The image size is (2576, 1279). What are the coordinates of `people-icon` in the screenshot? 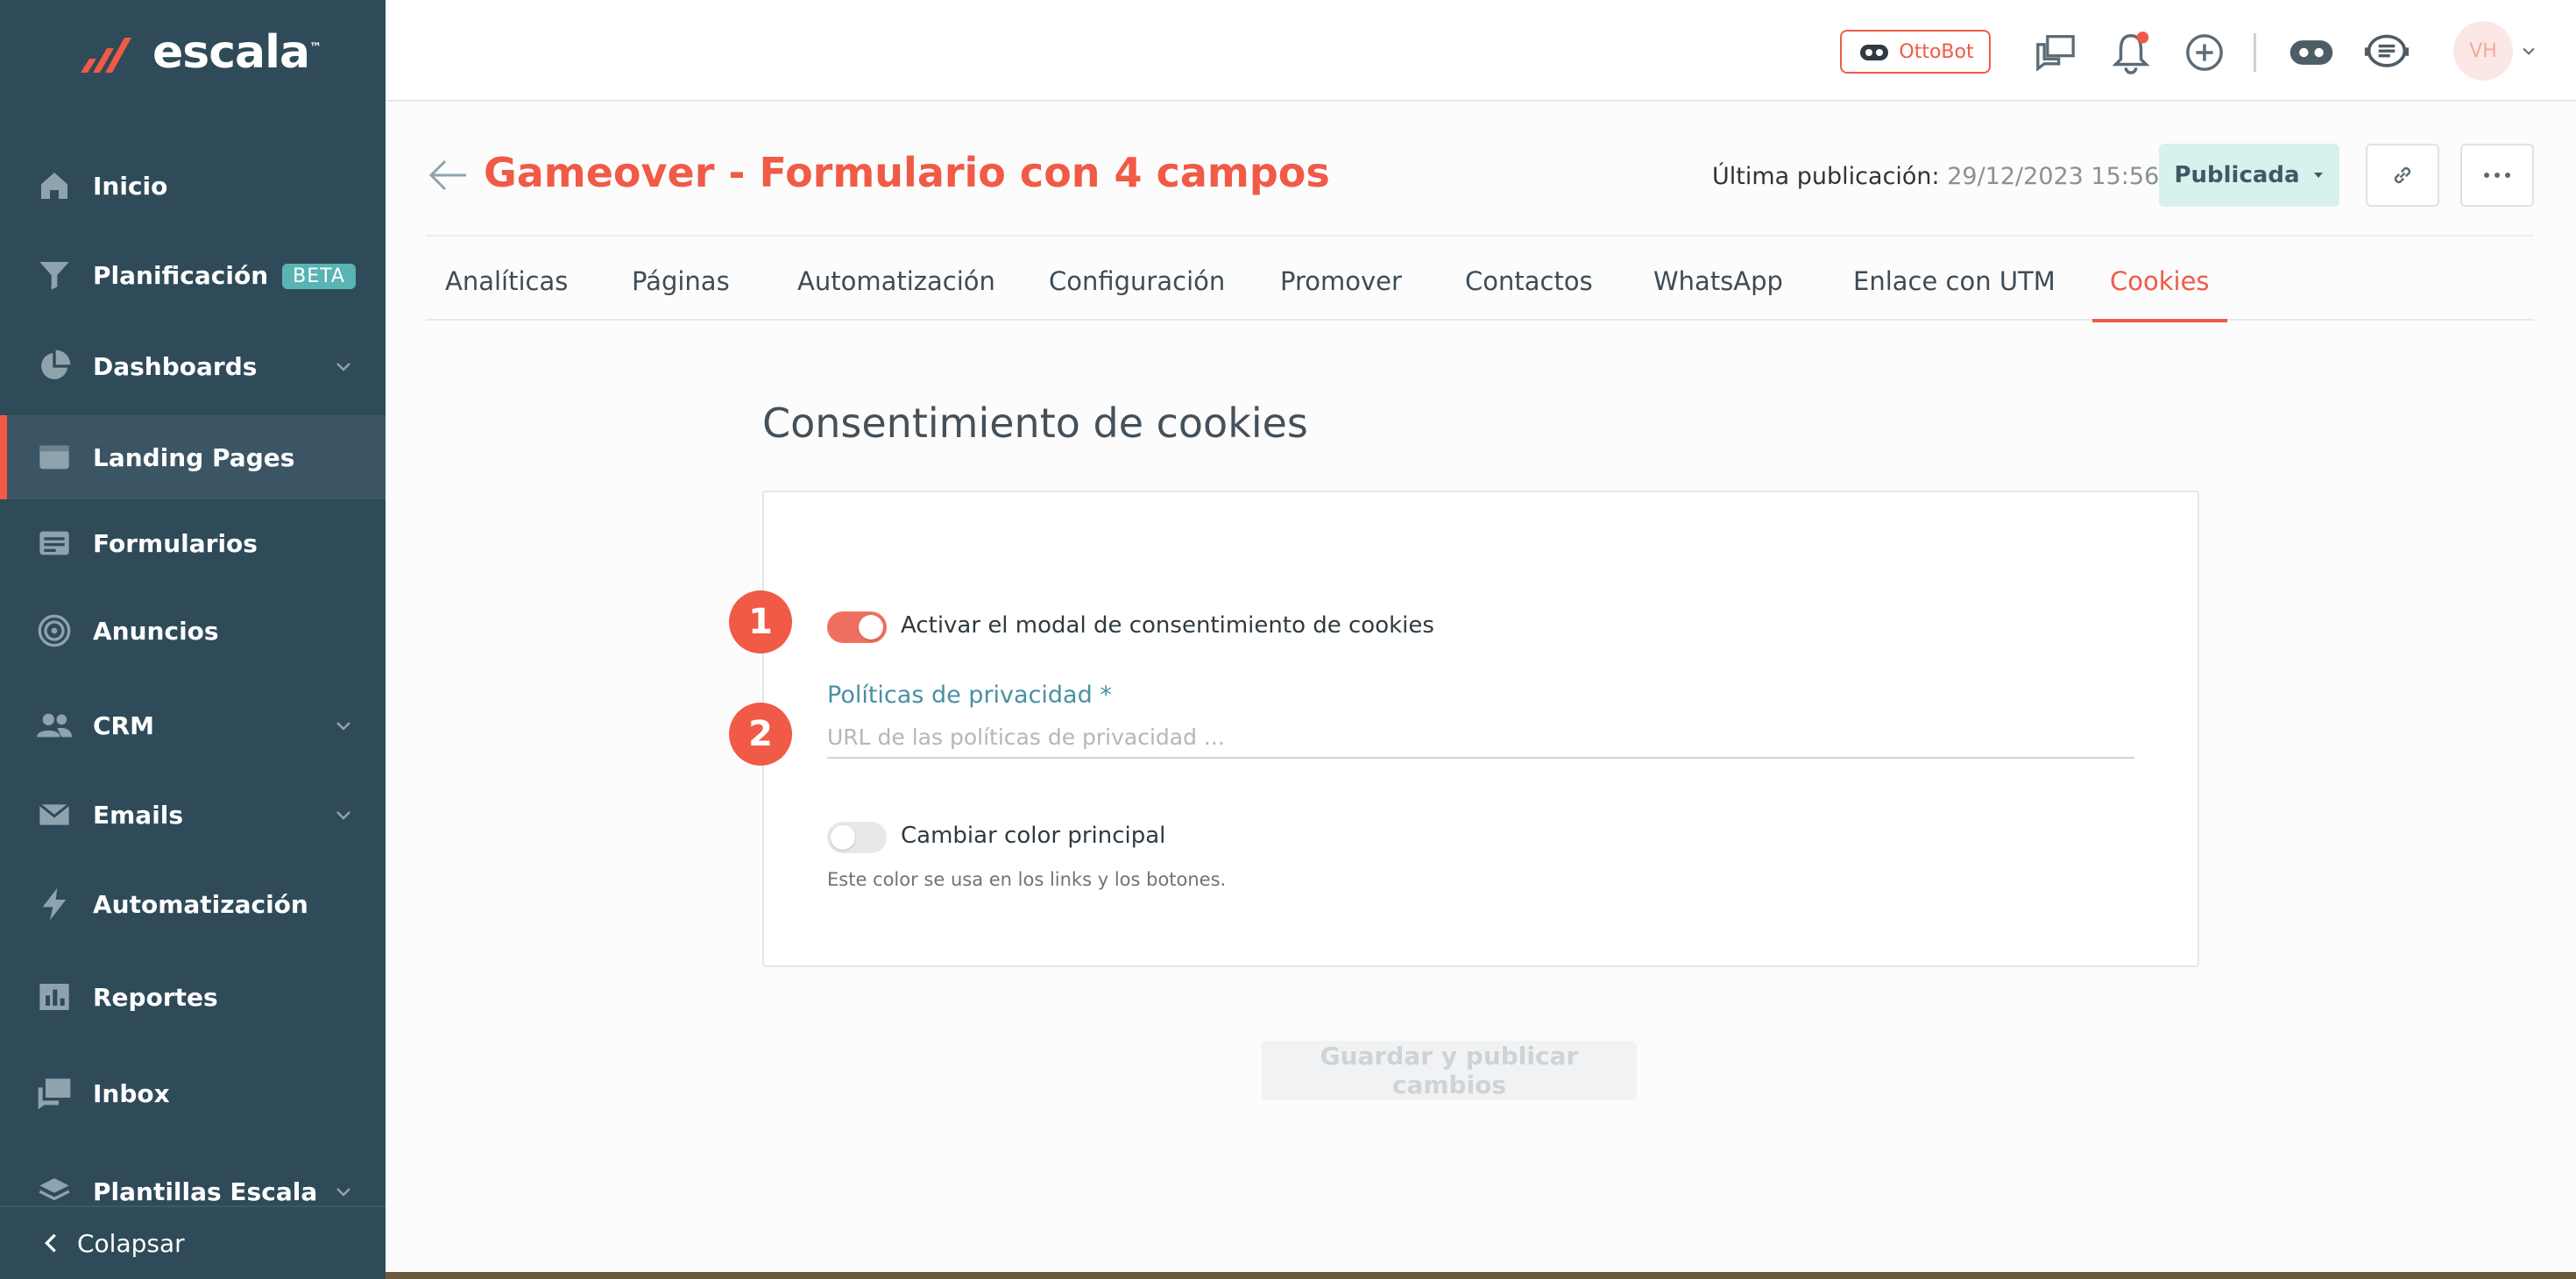 It's located at (54, 725).